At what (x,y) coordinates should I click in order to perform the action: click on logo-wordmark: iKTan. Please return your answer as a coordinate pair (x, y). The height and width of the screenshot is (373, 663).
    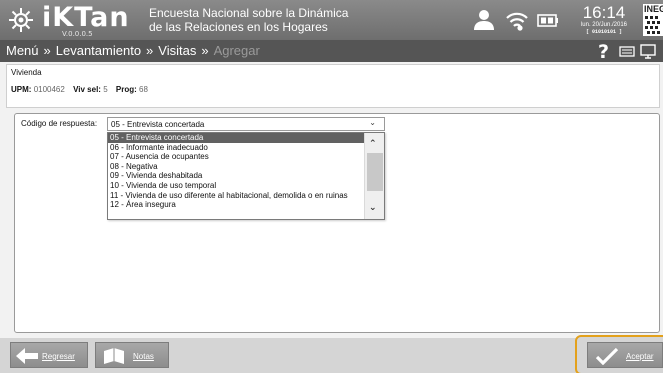
    Looking at the image, I should click on (86, 17).